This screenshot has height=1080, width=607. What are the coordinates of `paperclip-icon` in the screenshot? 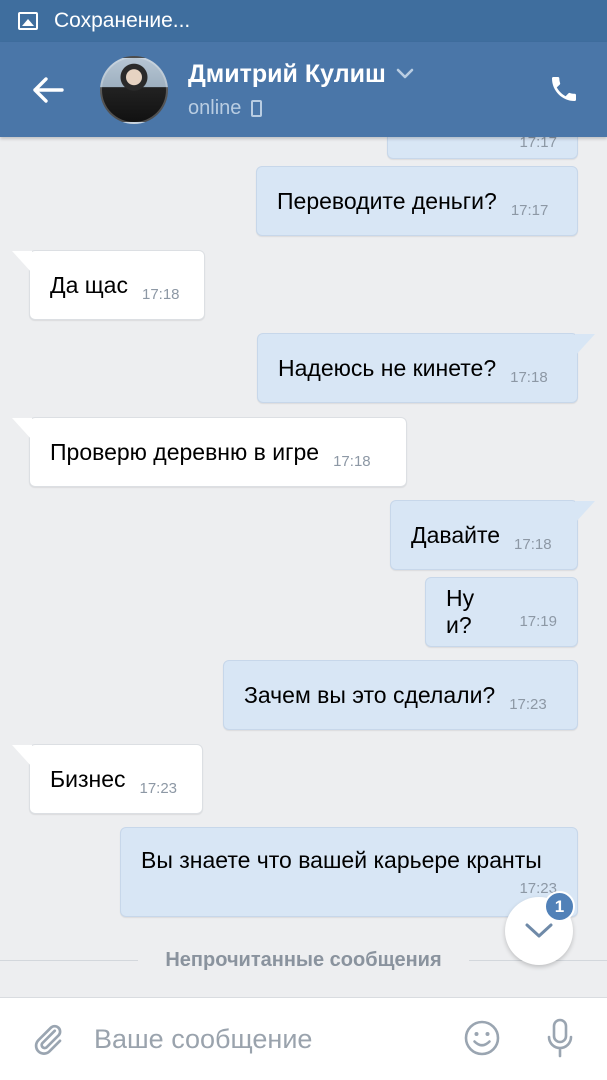 It's located at (48, 1039).